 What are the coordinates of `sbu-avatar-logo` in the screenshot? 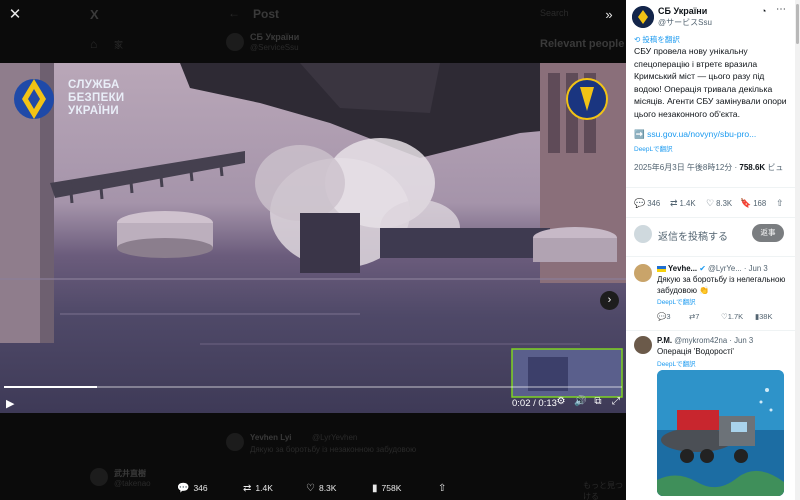 It's located at (643, 17).